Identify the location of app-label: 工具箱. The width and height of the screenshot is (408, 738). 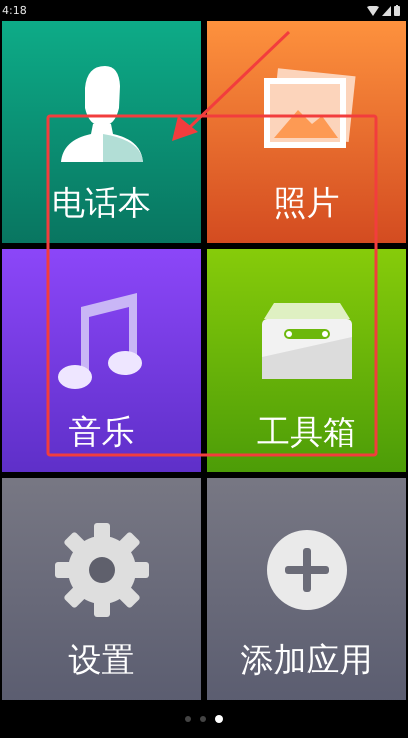
(306, 431).